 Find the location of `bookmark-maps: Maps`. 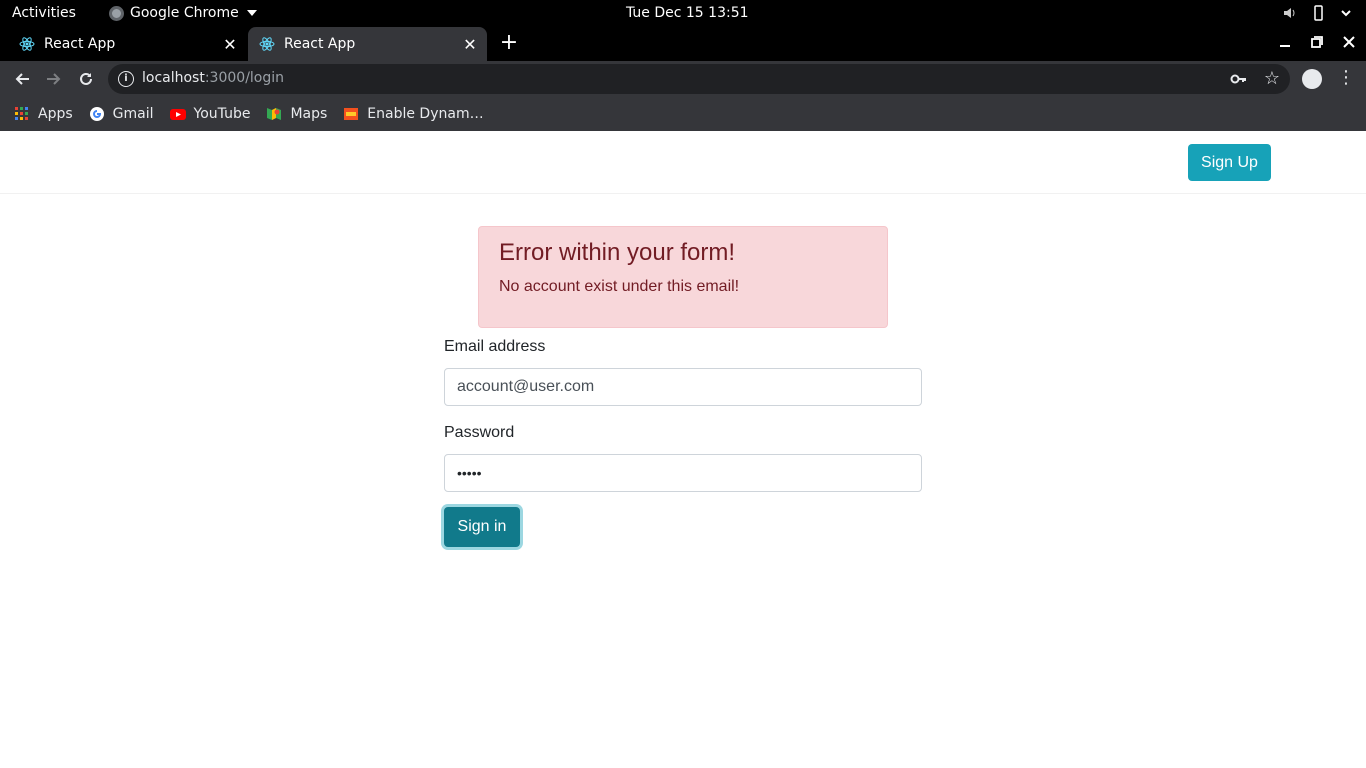

bookmark-maps: Maps is located at coordinates (296, 114).